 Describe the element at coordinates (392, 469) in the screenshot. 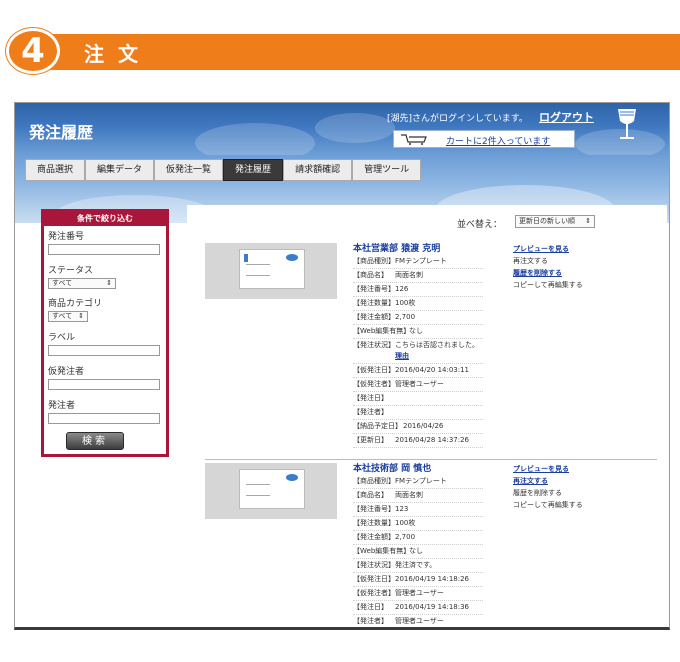

I see `order-title: 本社技術部 岡 慎也` at that location.